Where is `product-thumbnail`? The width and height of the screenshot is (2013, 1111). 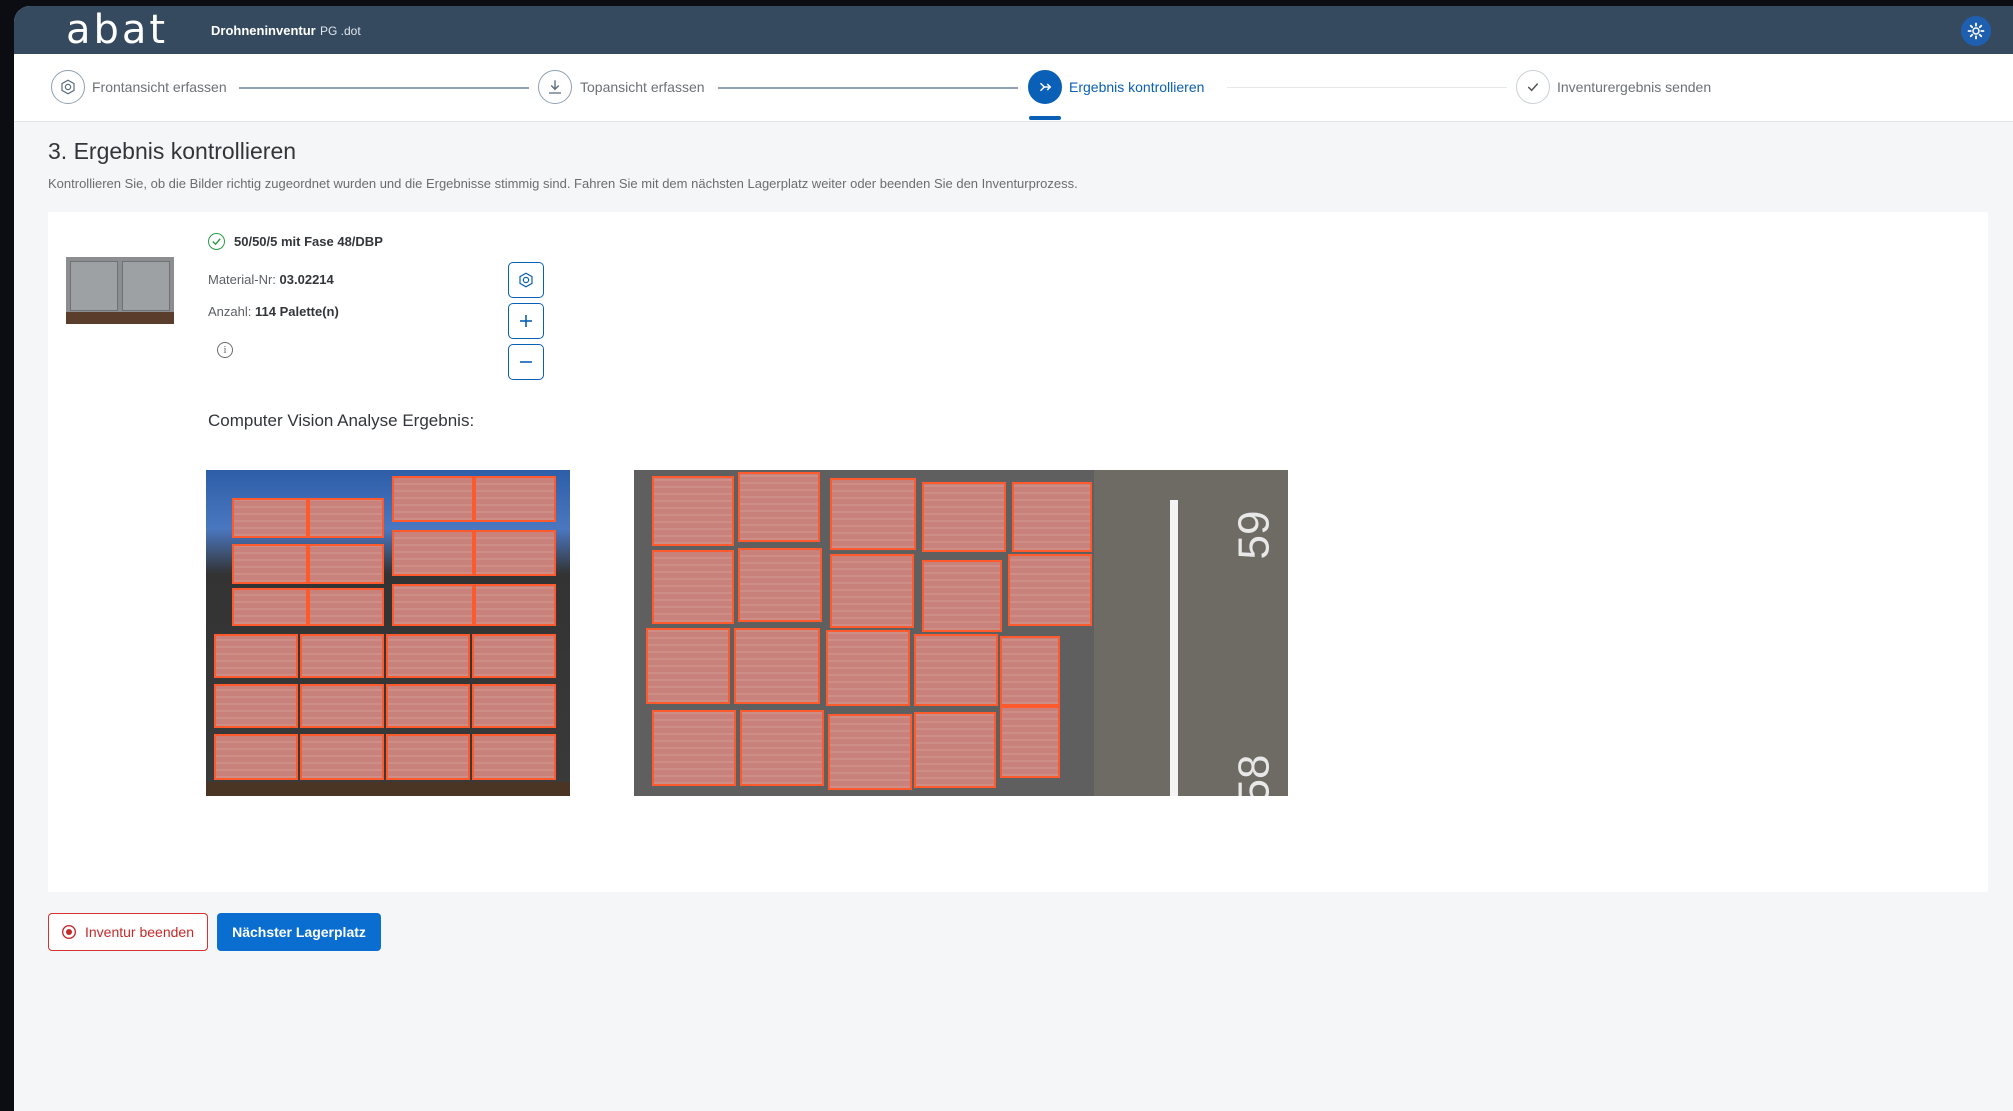
product-thumbnail is located at coordinates (120, 290).